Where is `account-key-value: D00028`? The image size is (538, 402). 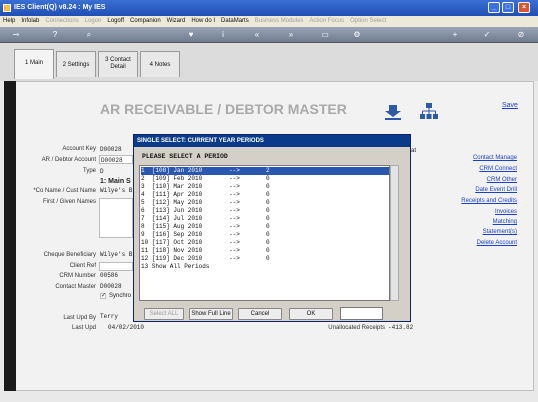
account-key-value: D00028 is located at coordinates (111, 149).